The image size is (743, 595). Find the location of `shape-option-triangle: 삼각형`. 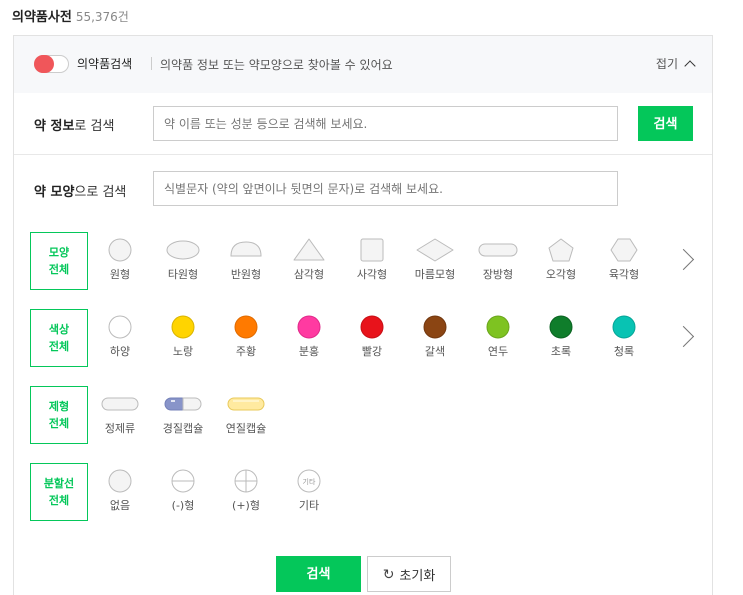

shape-option-triangle: 삼각형 is located at coordinates (309, 261).